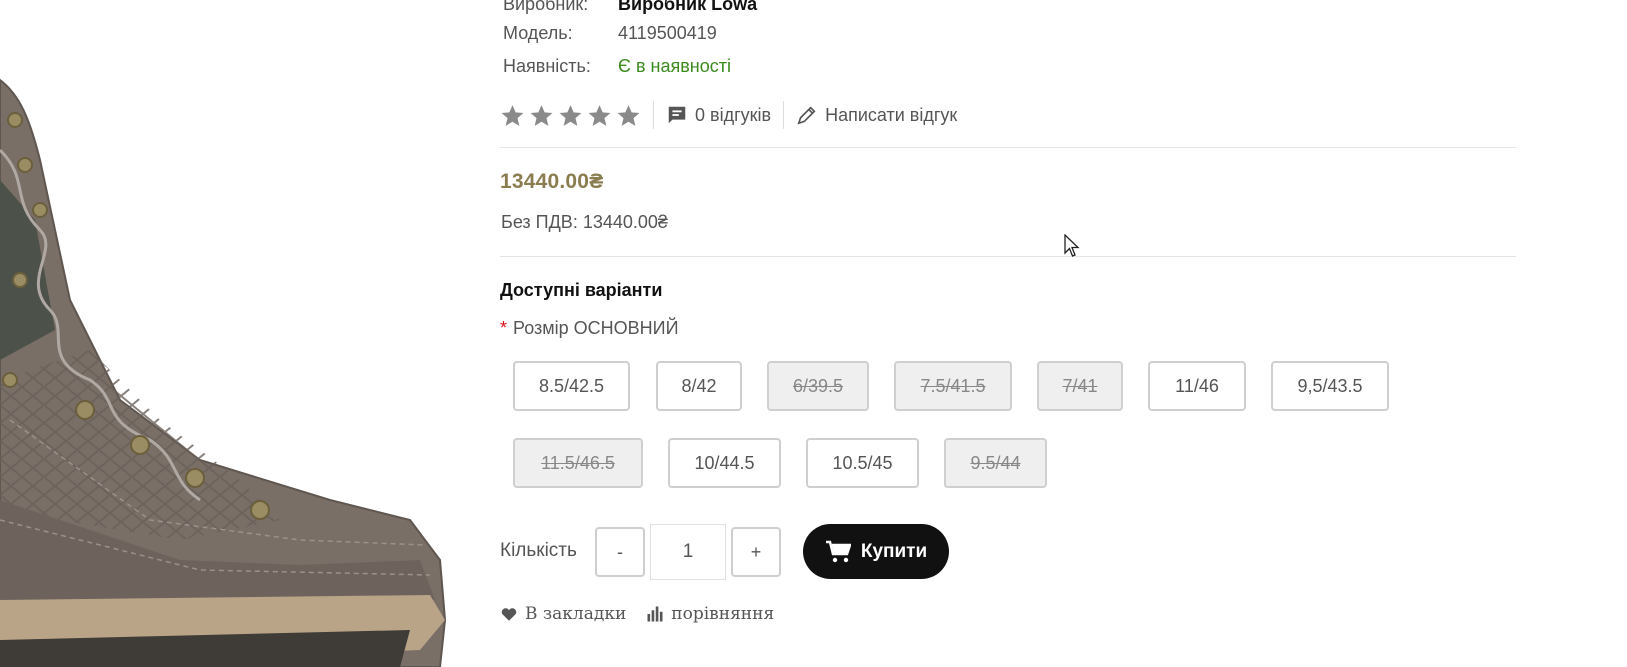 This screenshot has width=1627, height=667. Describe the element at coordinates (838, 551) in the screenshot. I see `cart-icon` at that location.